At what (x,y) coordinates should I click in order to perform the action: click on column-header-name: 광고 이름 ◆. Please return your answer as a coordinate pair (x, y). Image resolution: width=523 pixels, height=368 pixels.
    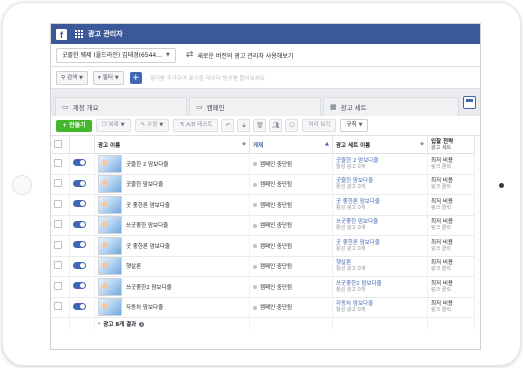
    Looking at the image, I should click on (172, 145).